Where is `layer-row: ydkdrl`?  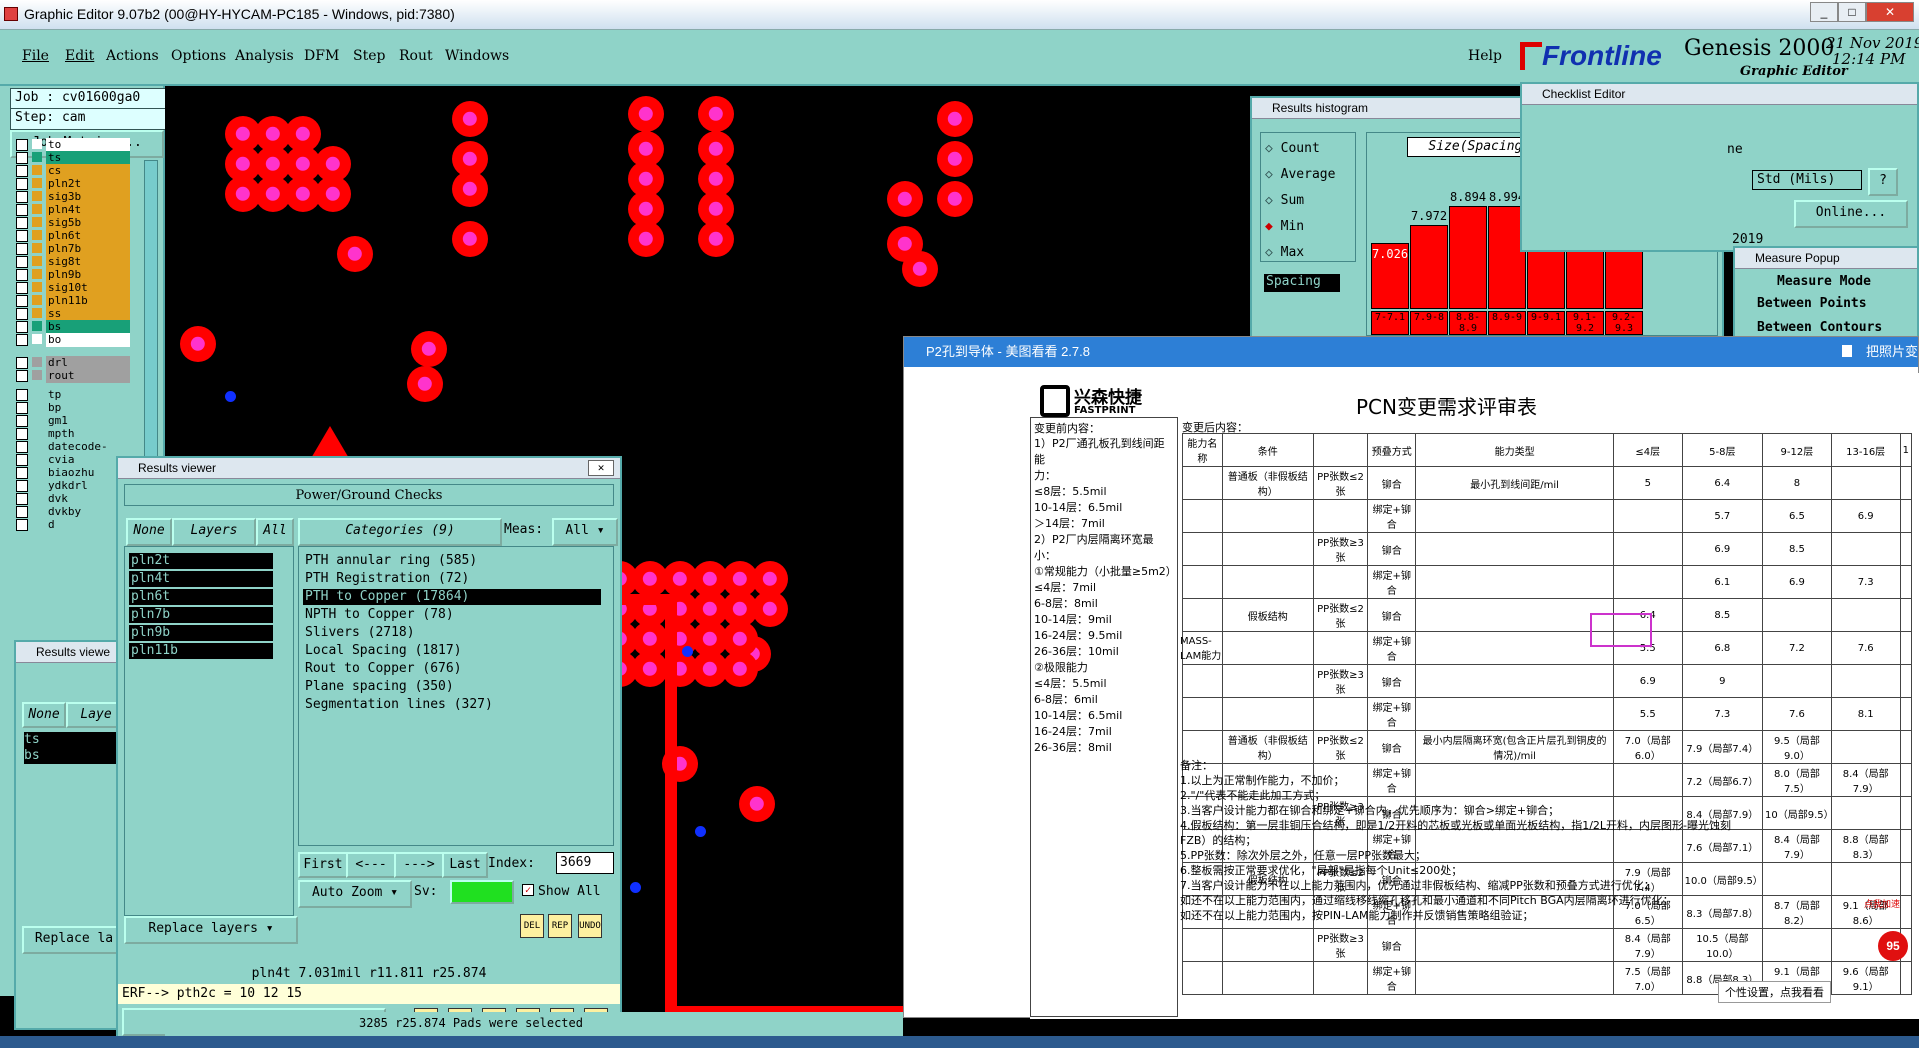 layer-row: ydkdrl is located at coordinates (73, 486).